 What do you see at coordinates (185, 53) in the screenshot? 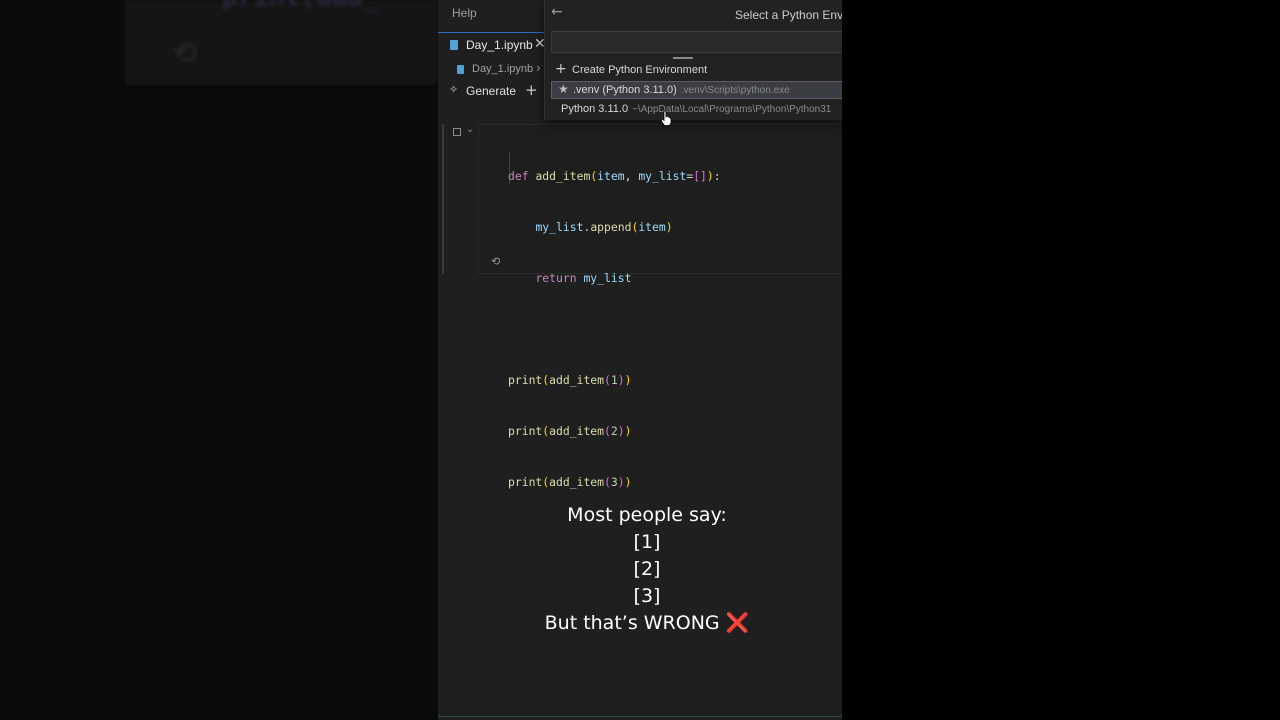
I see `background-history-icon: ⟲` at bounding box center [185, 53].